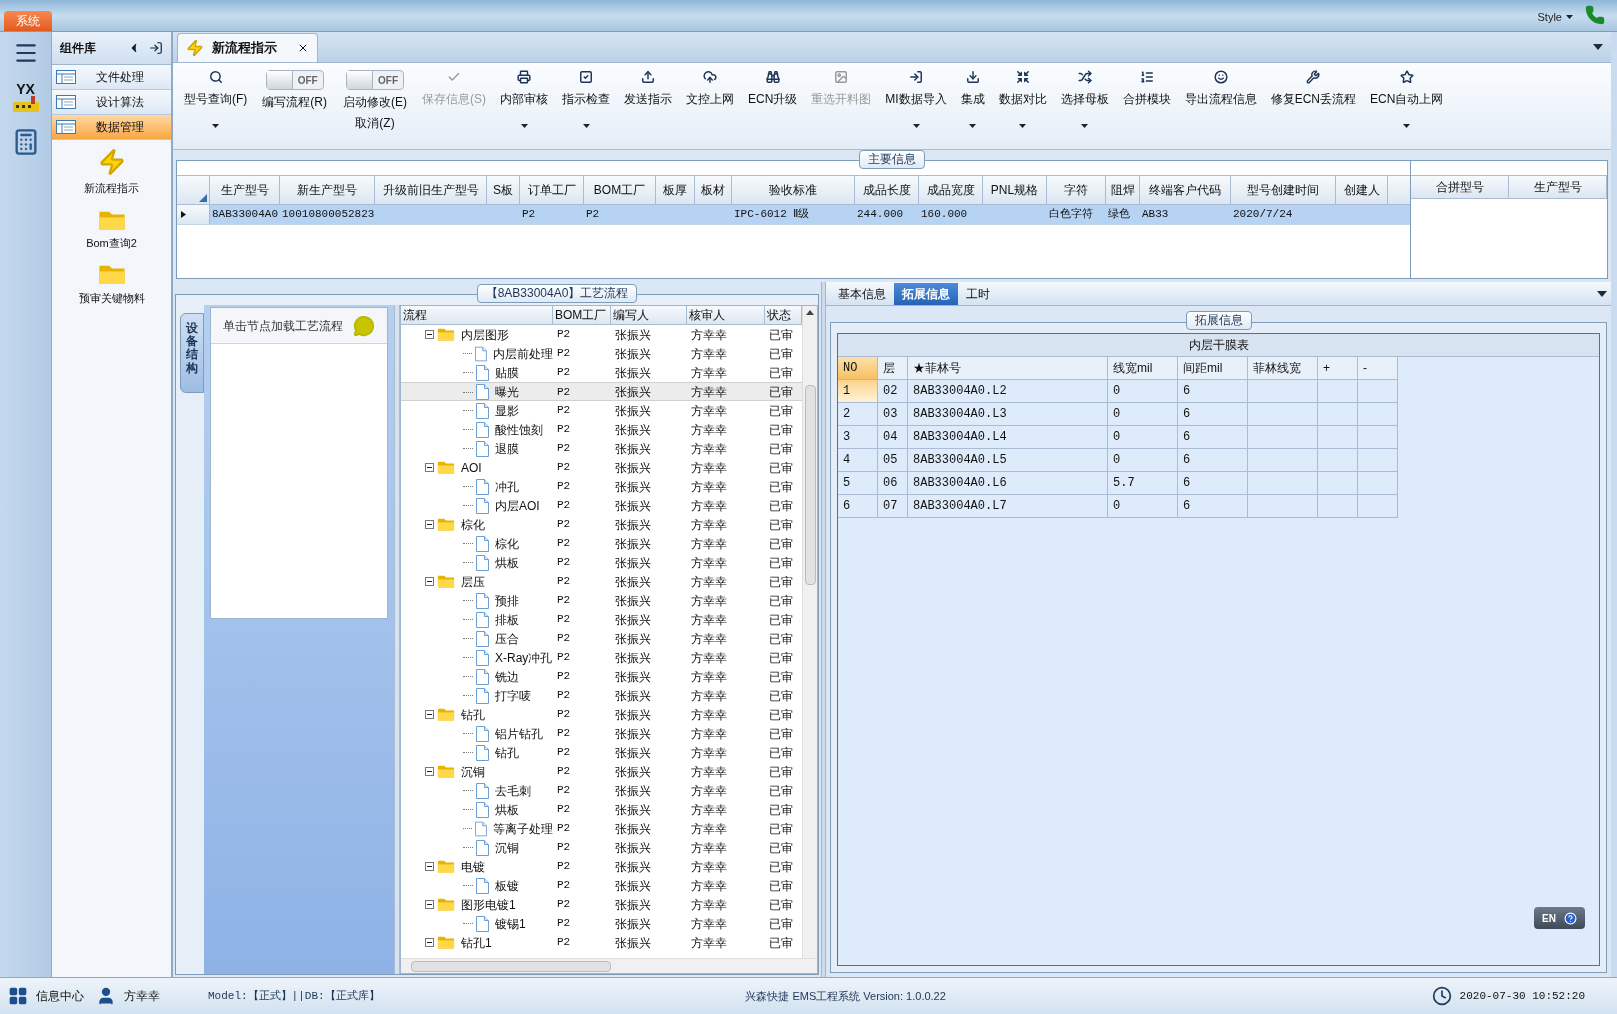 This screenshot has width=1617, height=1014. Describe the element at coordinates (477, 315) in the screenshot. I see `column-header: 流程` at that location.